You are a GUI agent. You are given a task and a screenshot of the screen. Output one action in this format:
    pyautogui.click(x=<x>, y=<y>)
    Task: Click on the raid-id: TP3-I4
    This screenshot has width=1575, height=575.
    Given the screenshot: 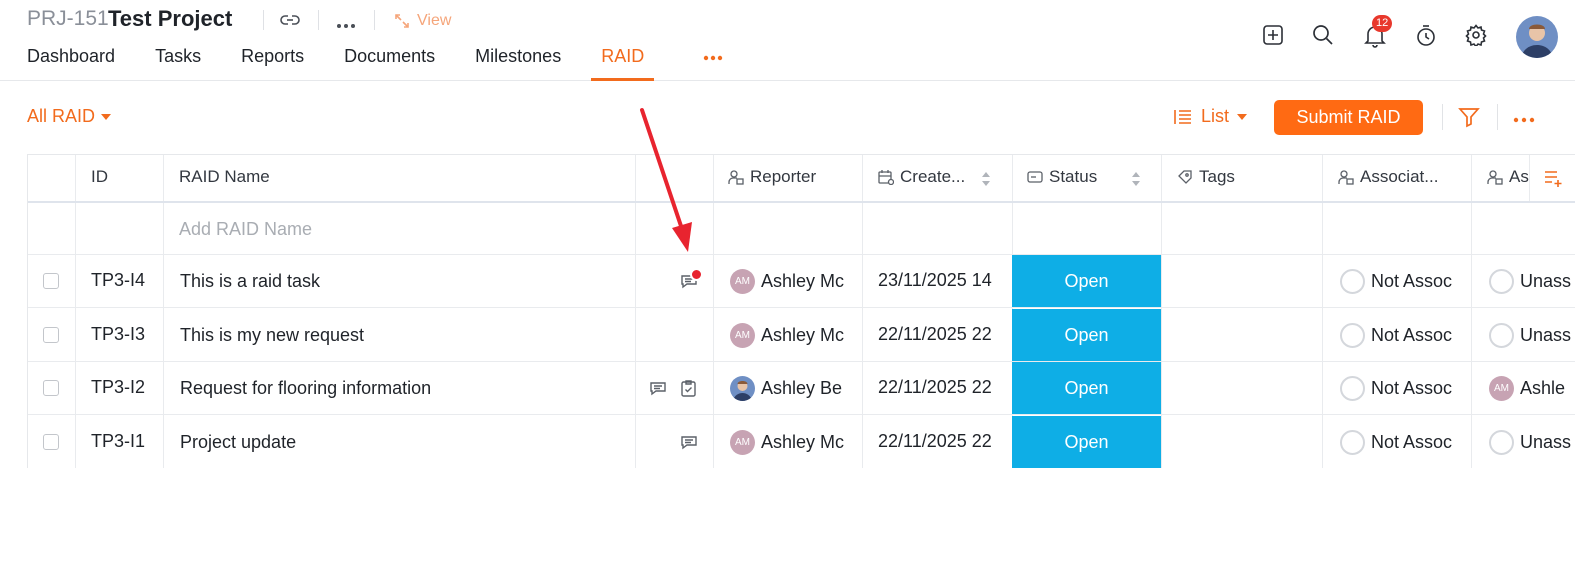 What is the action you would take?
    pyautogui.click(x=118, y=280)
    